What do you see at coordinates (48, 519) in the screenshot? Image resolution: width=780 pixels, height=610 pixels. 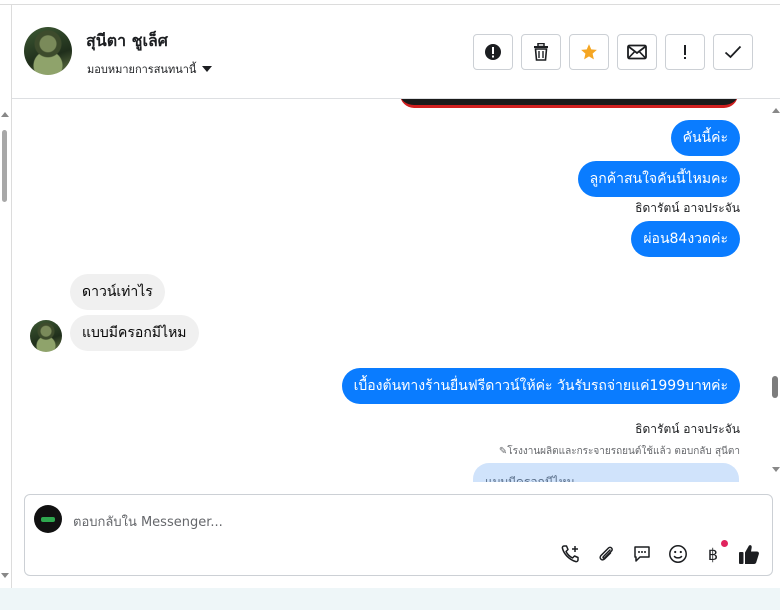 I see `page-avatar` at bounding box center [48, 519].